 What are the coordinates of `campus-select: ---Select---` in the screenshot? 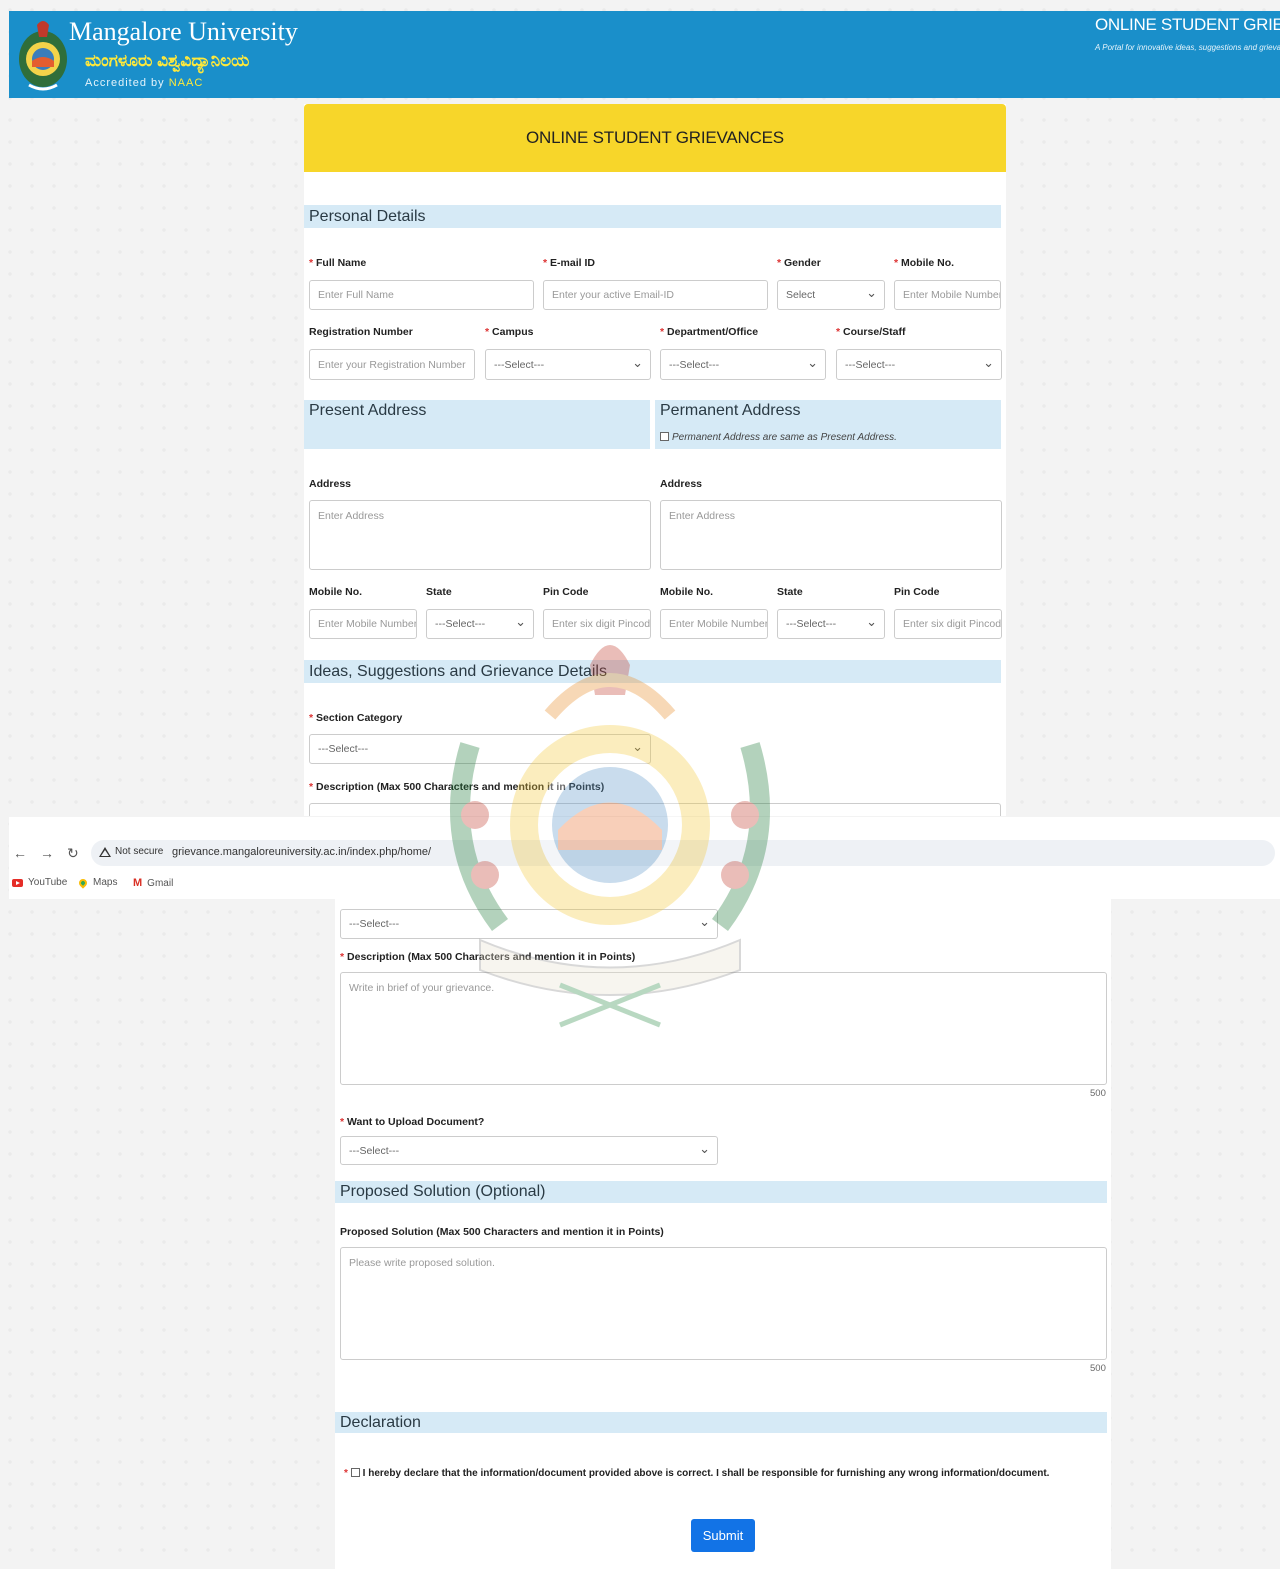 It's located at (568, 364).